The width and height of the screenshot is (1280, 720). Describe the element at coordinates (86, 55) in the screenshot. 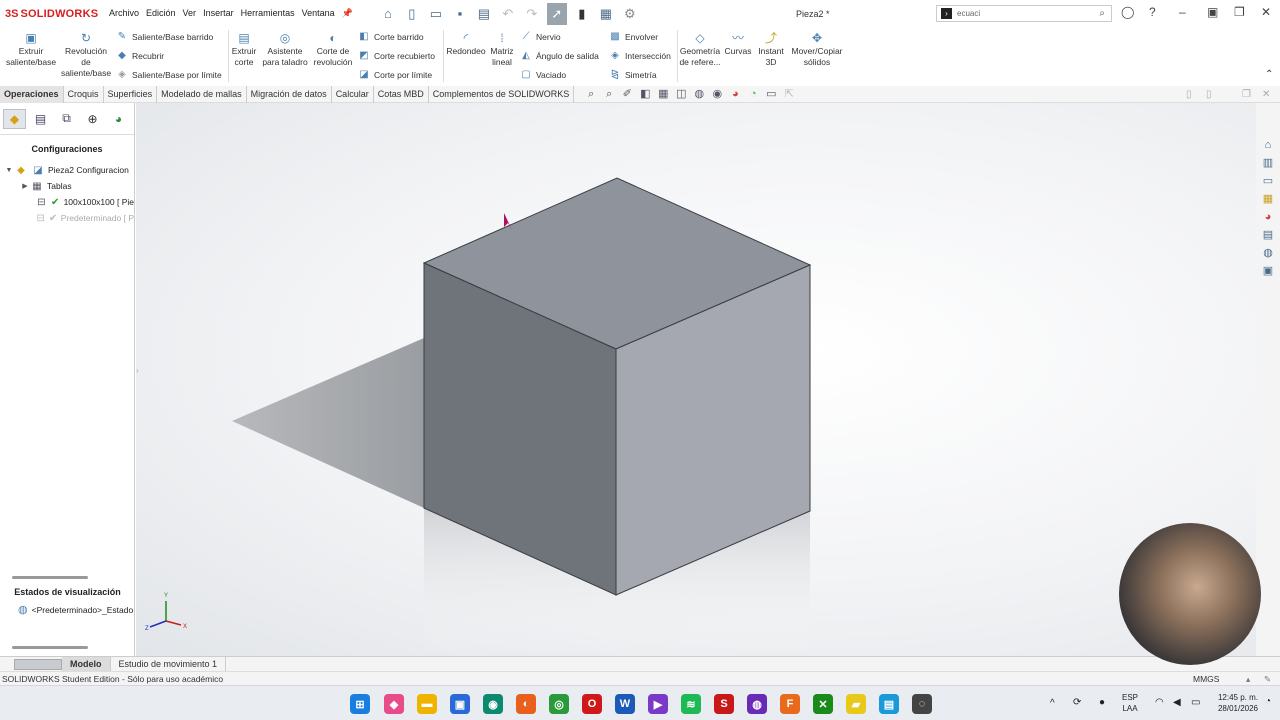

I see `revolucion-saliente-button: ↻ Revolución de saliente/base` at that location.